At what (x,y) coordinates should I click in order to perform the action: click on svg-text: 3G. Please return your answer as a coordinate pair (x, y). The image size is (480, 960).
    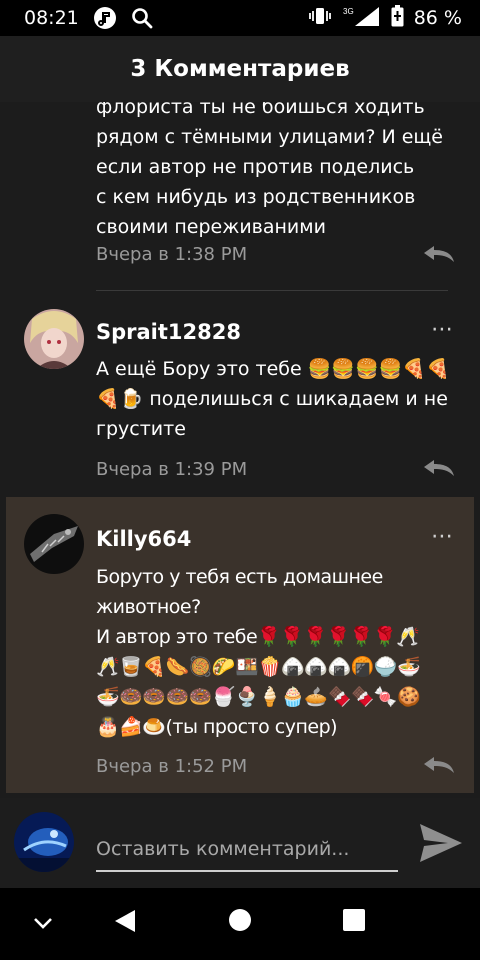
    Looking at the image, I should click on (348, 11).